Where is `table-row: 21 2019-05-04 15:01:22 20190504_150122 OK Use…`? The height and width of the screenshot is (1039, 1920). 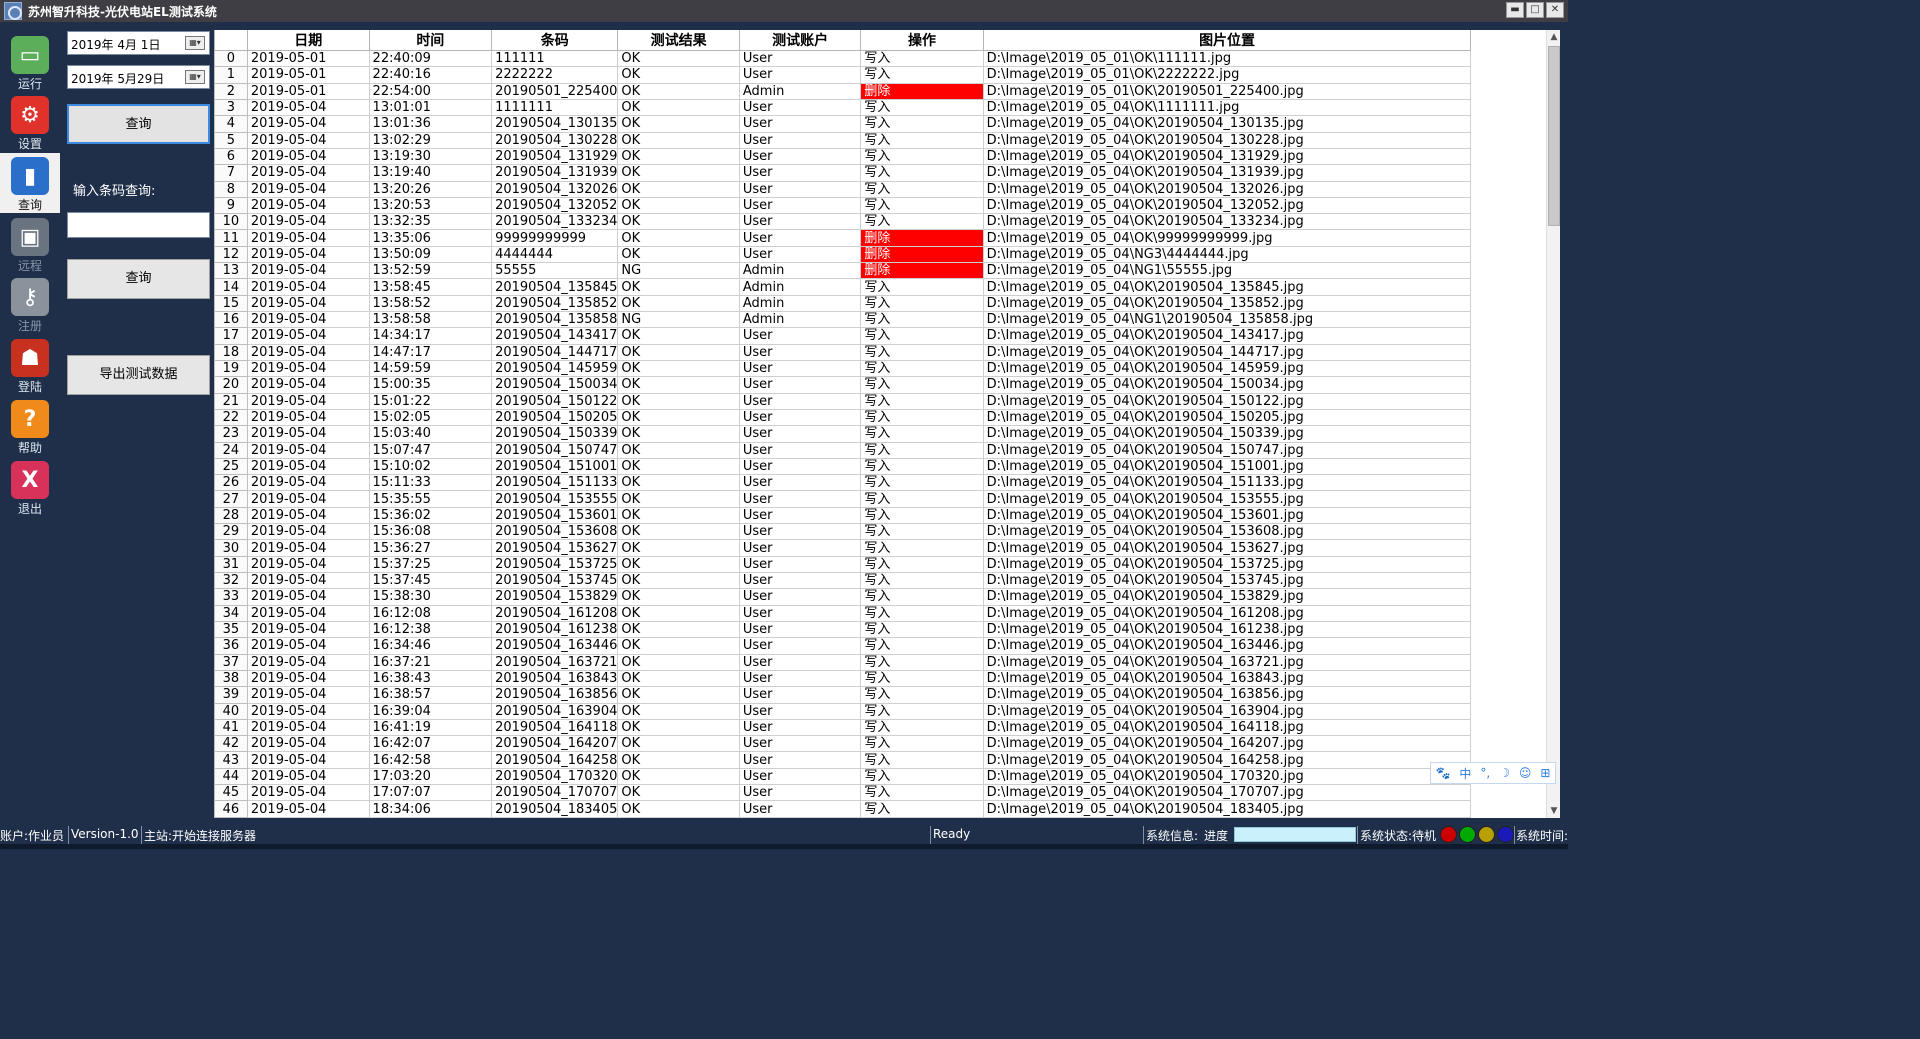
table-row: 21 2019-05-04 15:01:22 20190504_150122 OK Use… is located at coordinates (880, 401).